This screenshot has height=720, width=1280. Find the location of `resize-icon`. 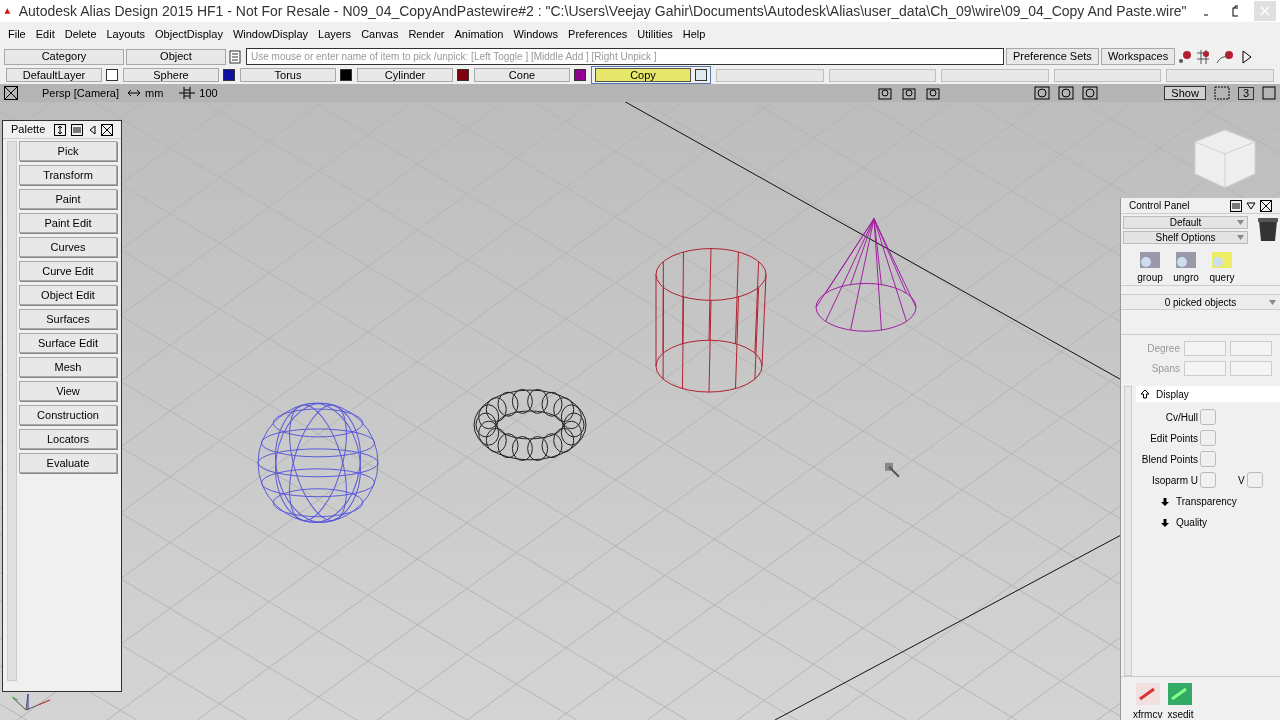

resize-icon is located at coordinates (60, 129).